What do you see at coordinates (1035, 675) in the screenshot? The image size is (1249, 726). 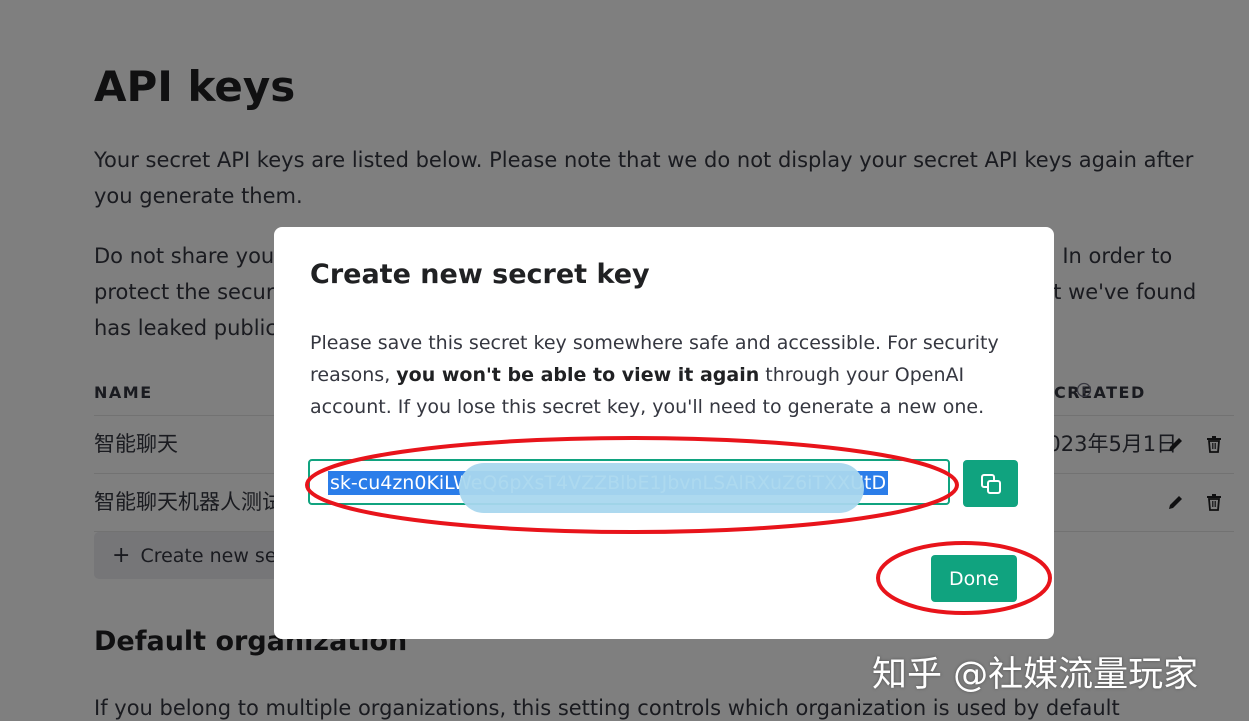 I see `watermark: 知乎 @社媒流量玩家` at bounding box center [1035, 675].